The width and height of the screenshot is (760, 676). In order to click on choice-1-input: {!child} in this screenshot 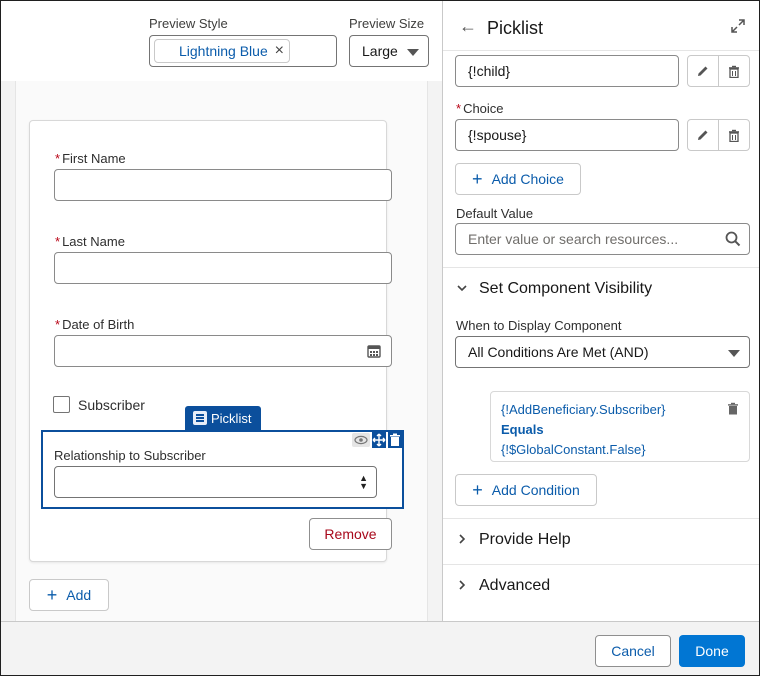, I will do `click(567, 71)`.